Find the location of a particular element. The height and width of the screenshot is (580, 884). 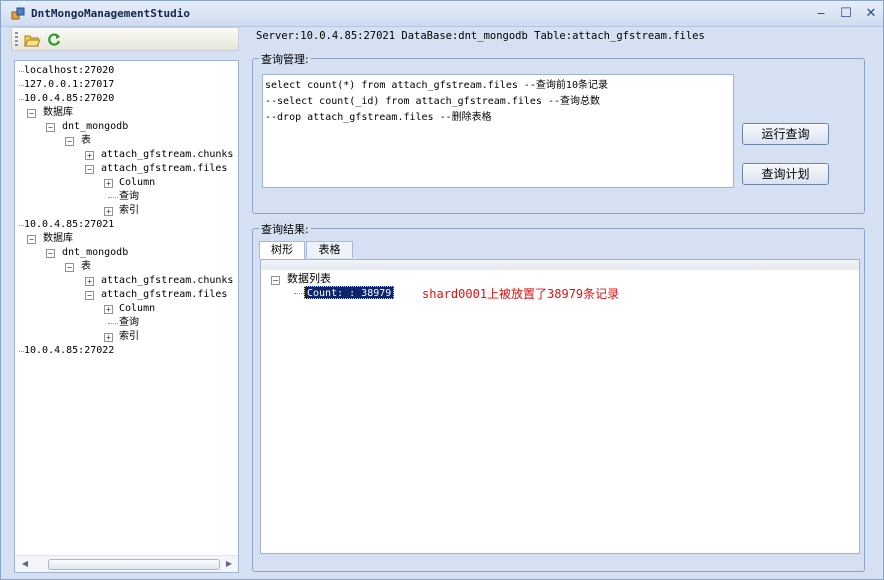

close-button: ✕ is located at coordinates (871, 14).